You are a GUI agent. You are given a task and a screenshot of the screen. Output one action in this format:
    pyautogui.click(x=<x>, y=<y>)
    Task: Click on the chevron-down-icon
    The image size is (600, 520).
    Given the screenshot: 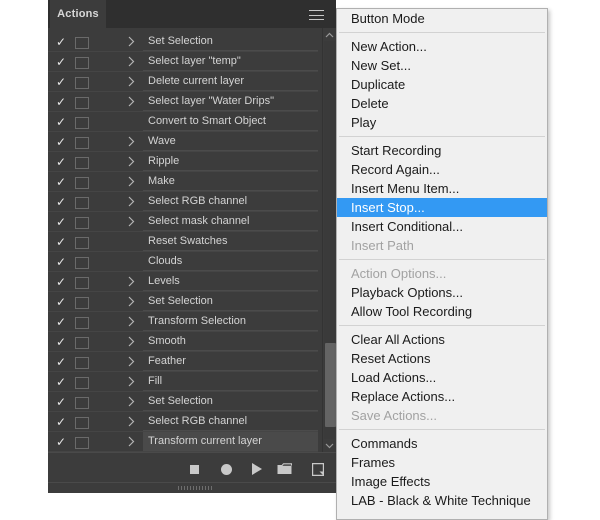 What is the action you would take?
    pyautogui.click(x=329, y=445)
    